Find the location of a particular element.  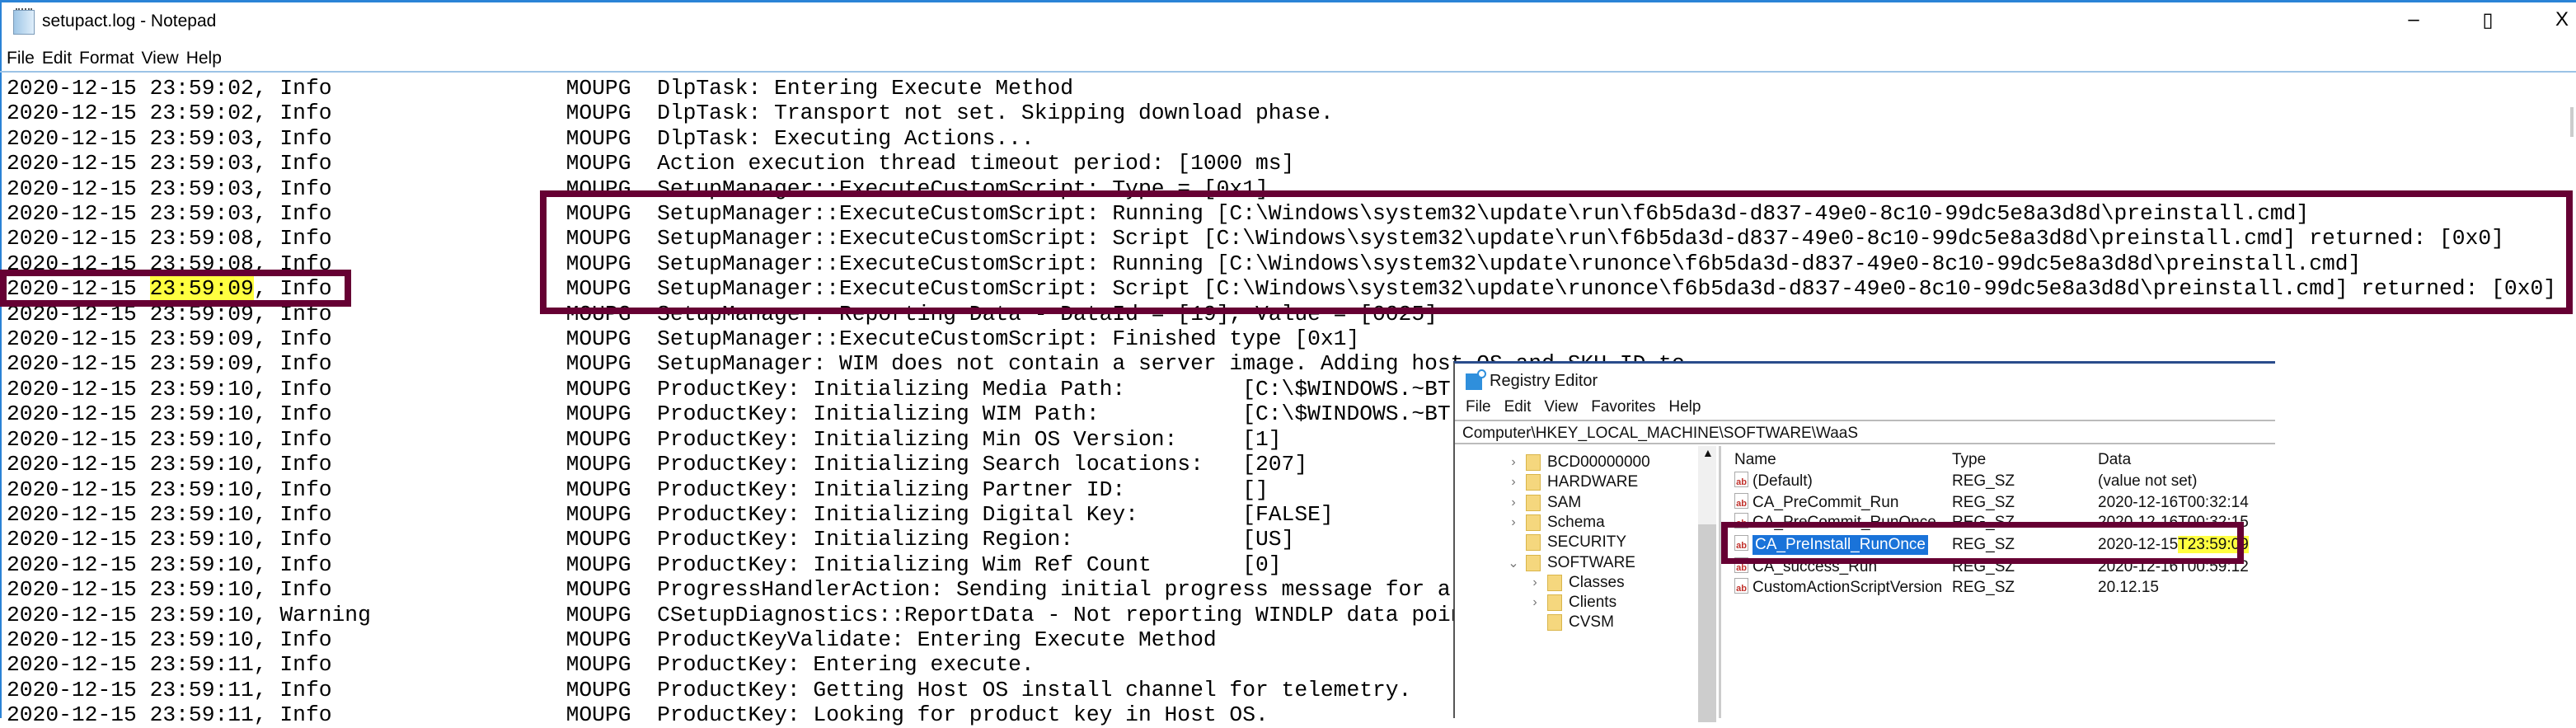

tree-item: › Classes is located at coordinates (1576, 583).